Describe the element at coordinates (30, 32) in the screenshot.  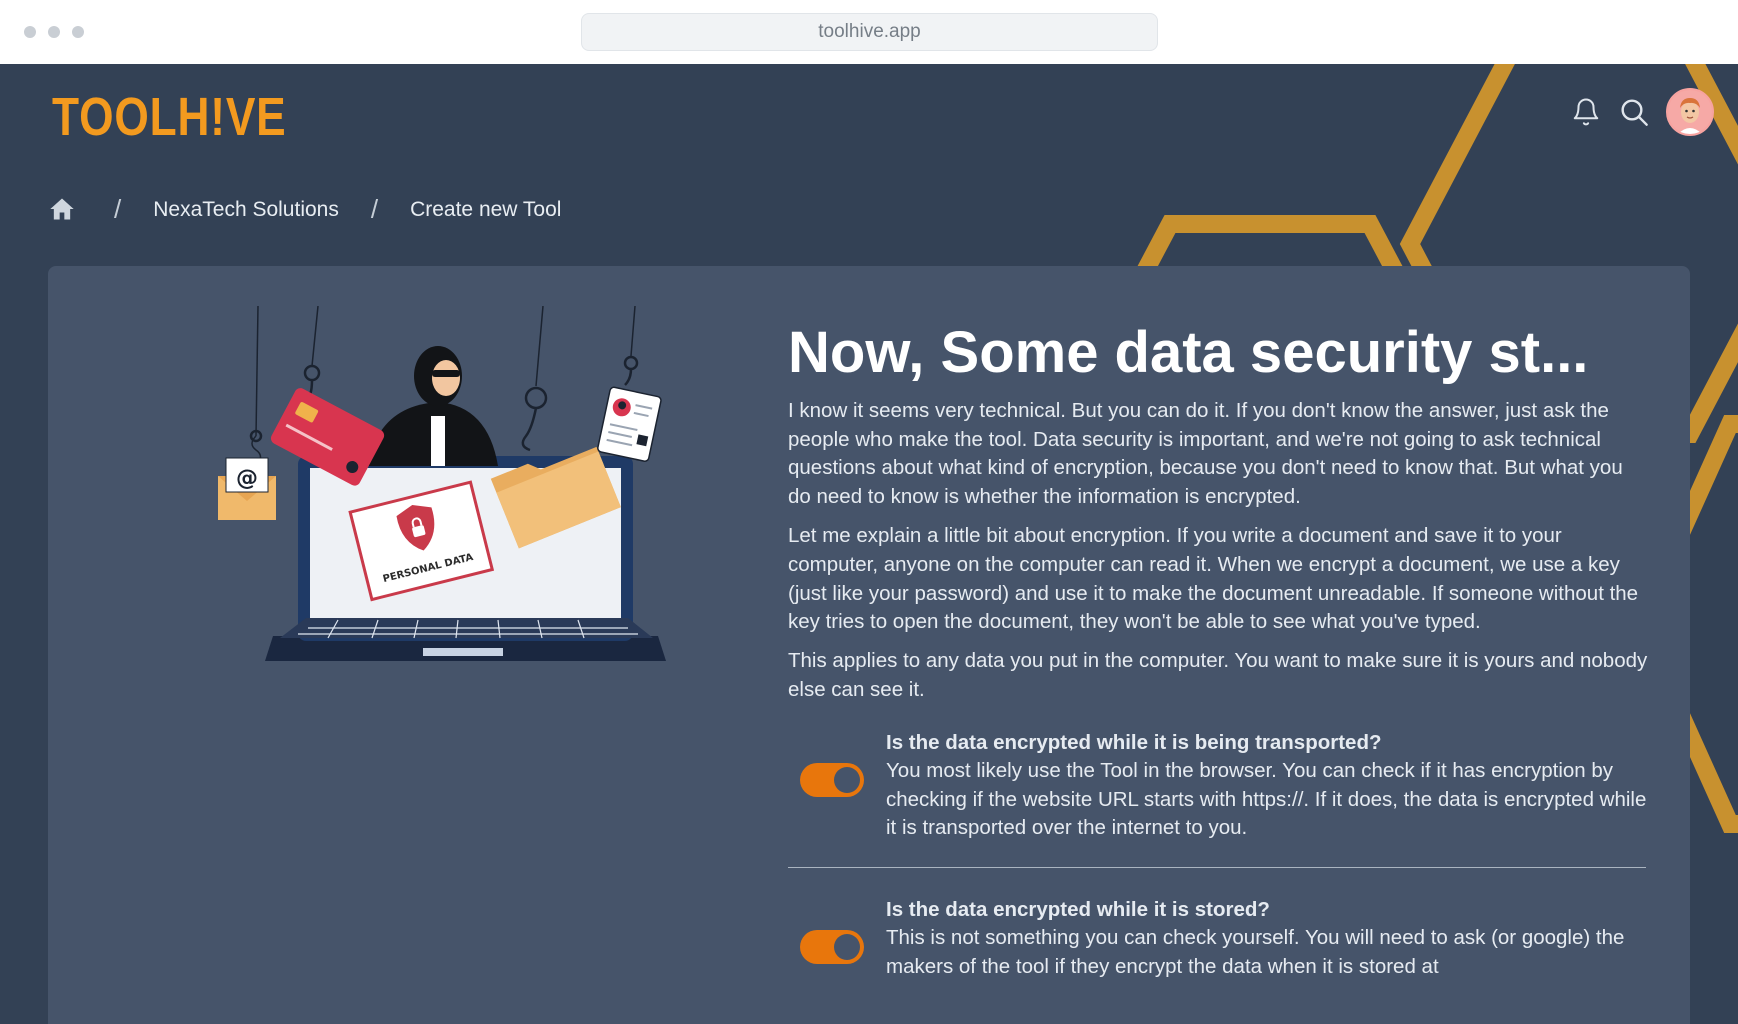
I see `window-dot-close` at that location.